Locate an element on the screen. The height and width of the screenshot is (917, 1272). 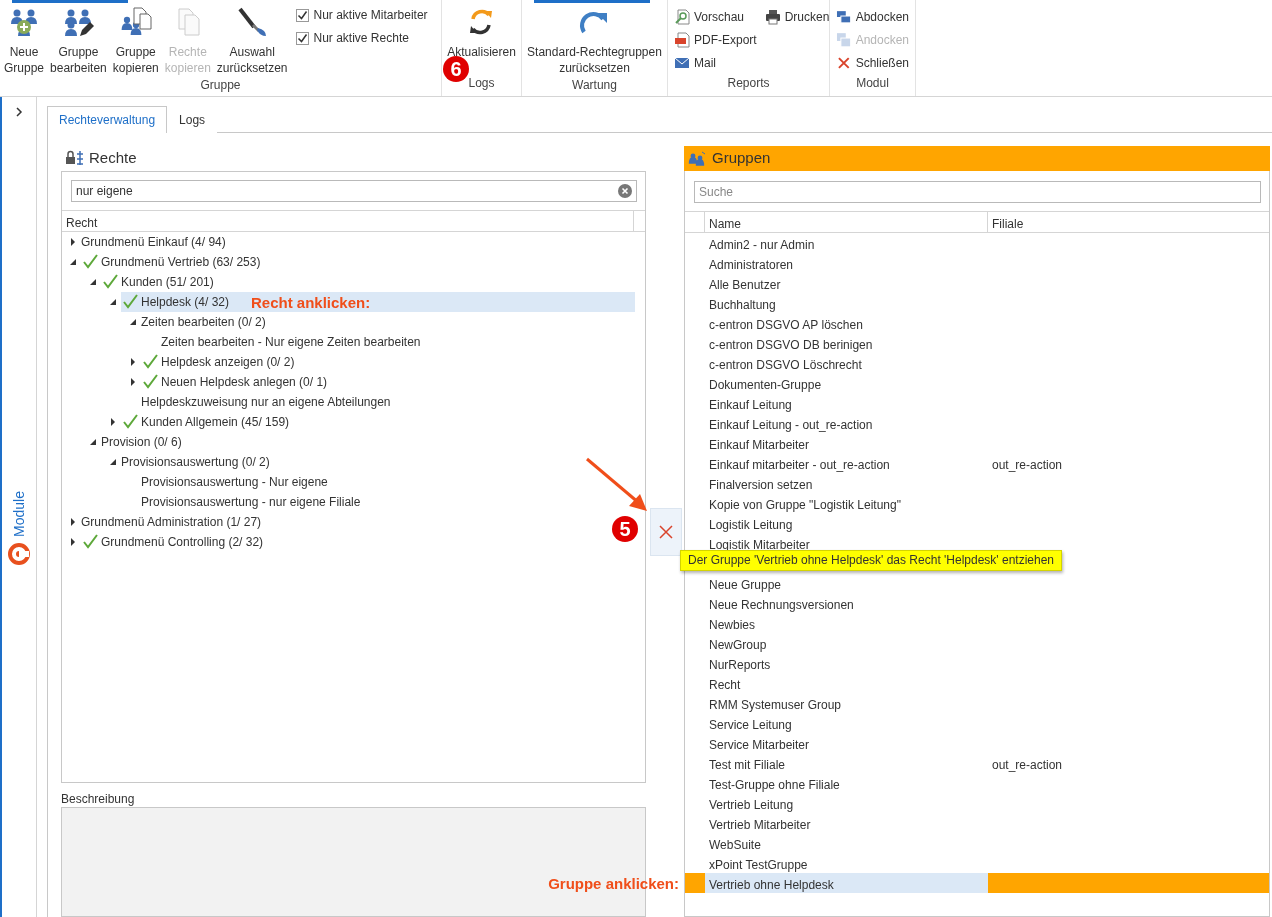
selected-row: Helpdesk (4/ 32) Recht anklicken: is located at coordinates (378, 302).